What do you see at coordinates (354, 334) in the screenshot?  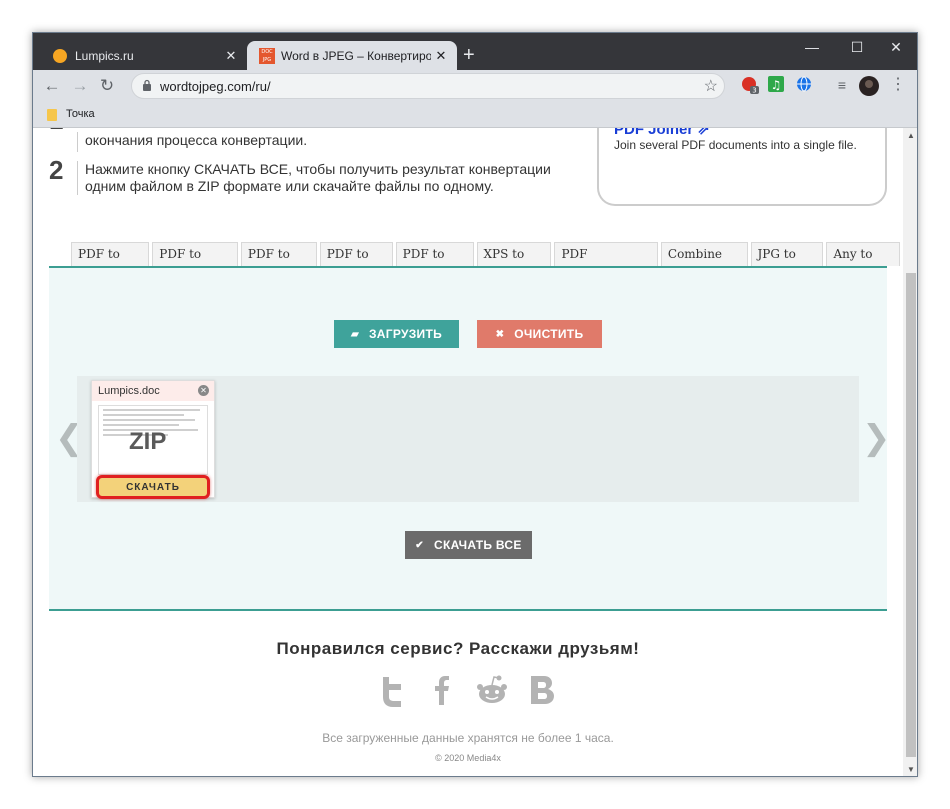 I see `folder-open-icon: ▰` at bounding box center [354, 334].